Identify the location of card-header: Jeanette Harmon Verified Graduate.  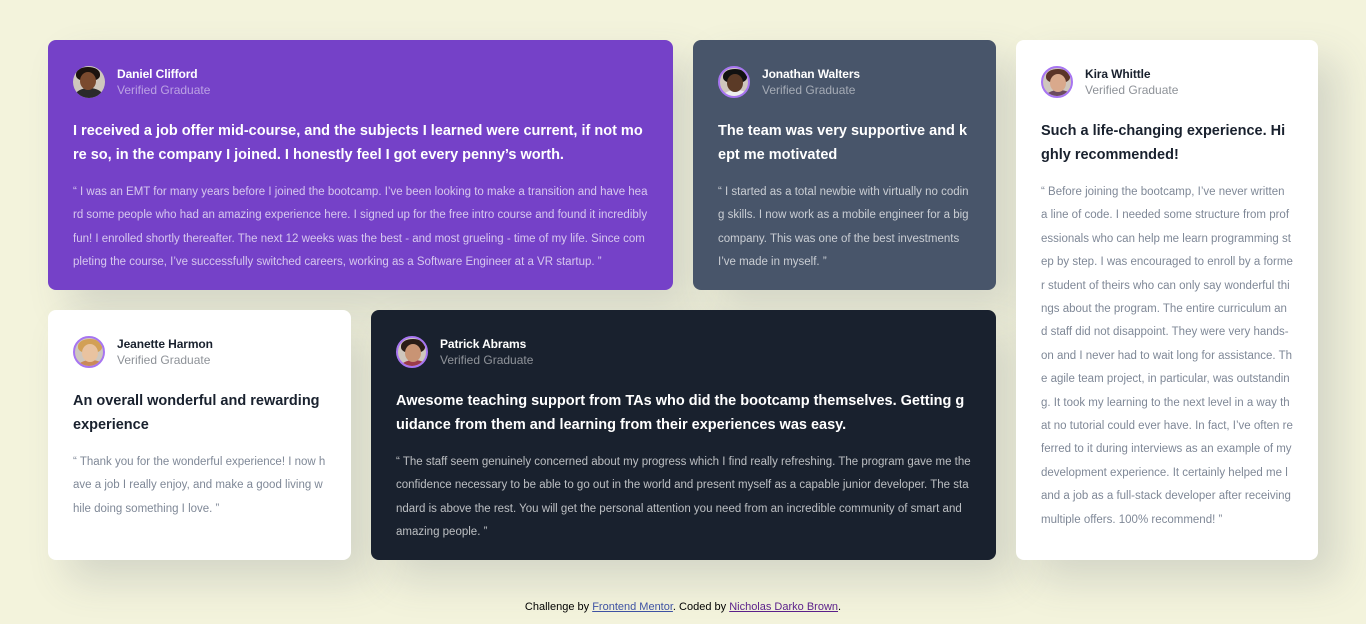
(199, 352).